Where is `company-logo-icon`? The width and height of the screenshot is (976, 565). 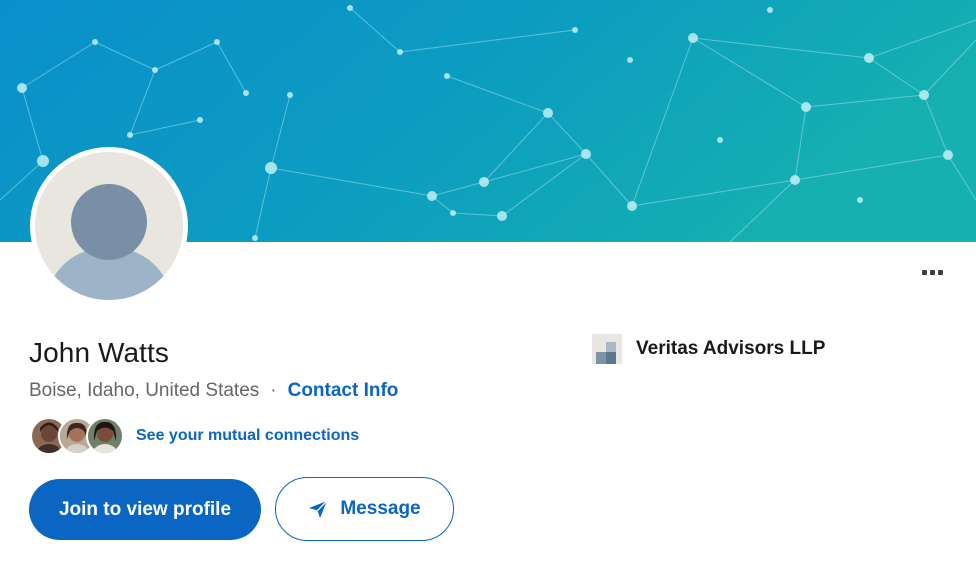
company-logo-icon is located at coordinates (607, 349).